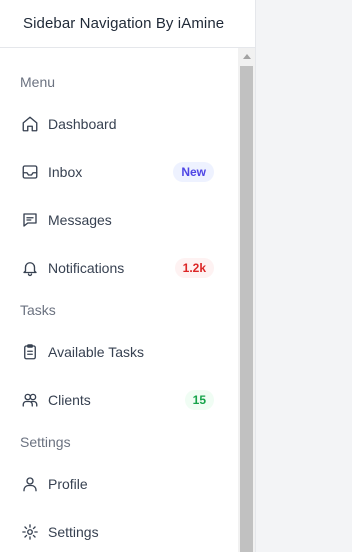  Describe the element at coordinates (86, 268) in the screenshot. I see `sidebar-item-label: Notifications` at that location.